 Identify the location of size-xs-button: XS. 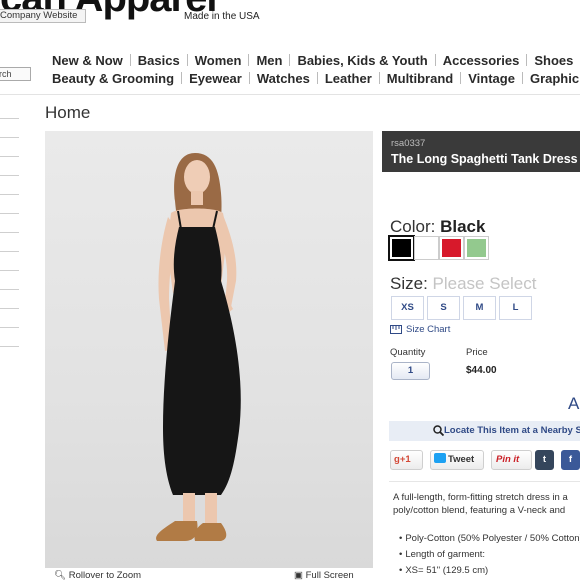
(407, 308).